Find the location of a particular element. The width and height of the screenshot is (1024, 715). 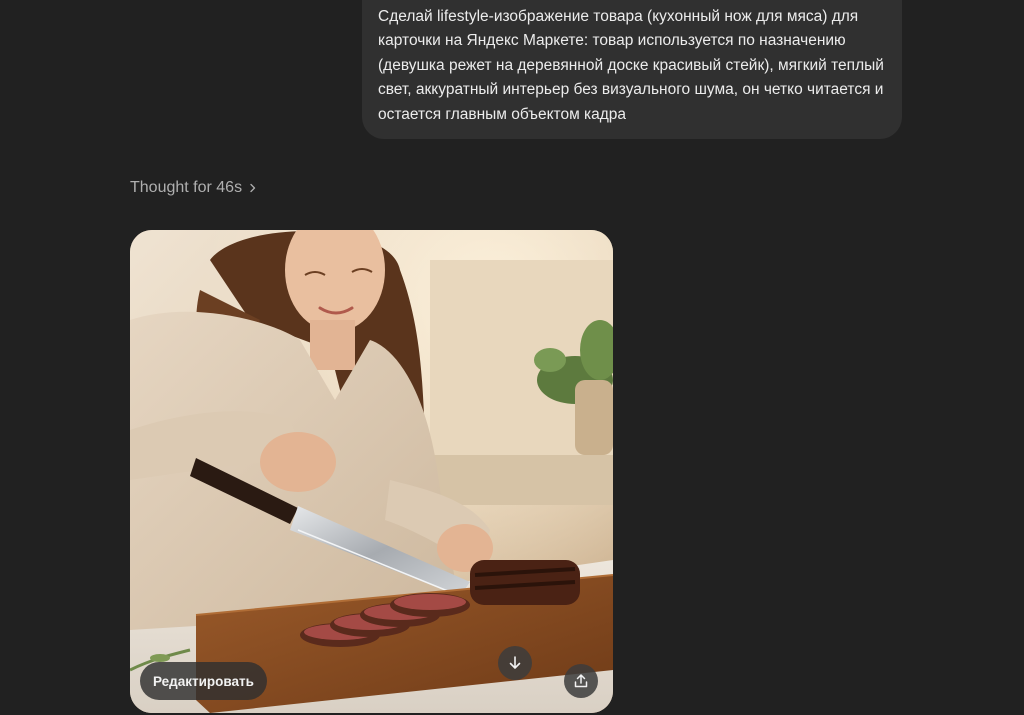

arrow-down-icon is located at coordinates (515, 662).